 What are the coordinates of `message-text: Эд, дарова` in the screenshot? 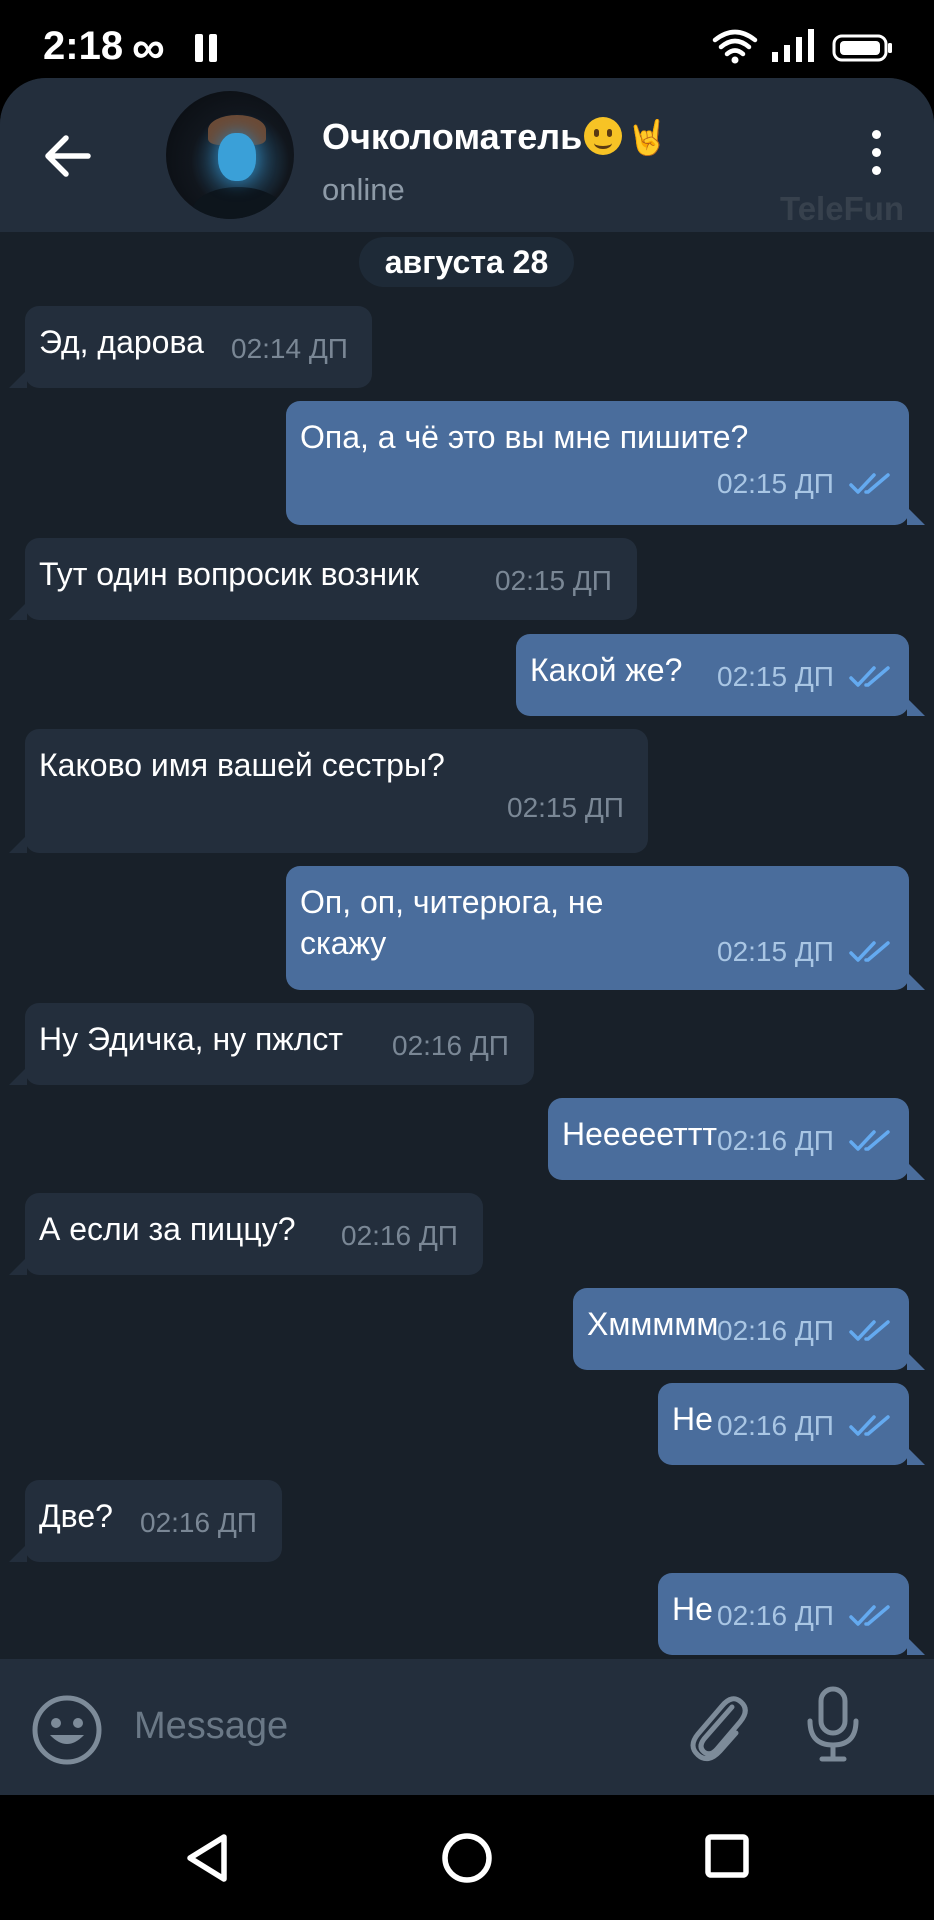 It's located at (121, 342).